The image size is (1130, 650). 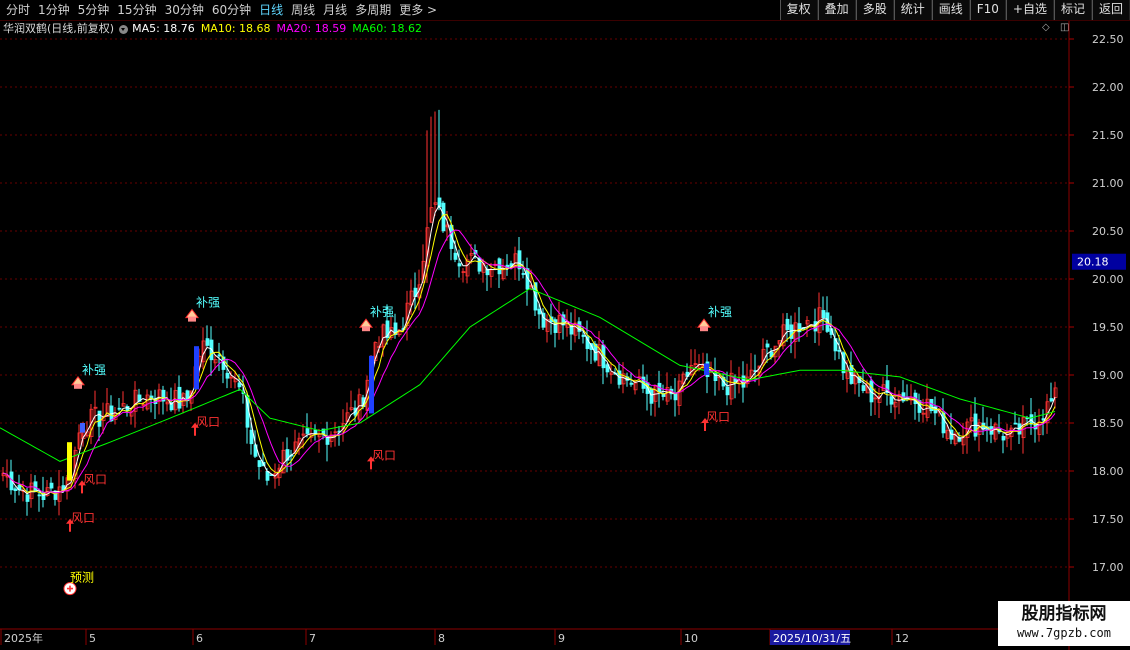 I want to click on watermark-badge: 股朋指标网 www.7gpzb.com, so click(x=1064, y=623).